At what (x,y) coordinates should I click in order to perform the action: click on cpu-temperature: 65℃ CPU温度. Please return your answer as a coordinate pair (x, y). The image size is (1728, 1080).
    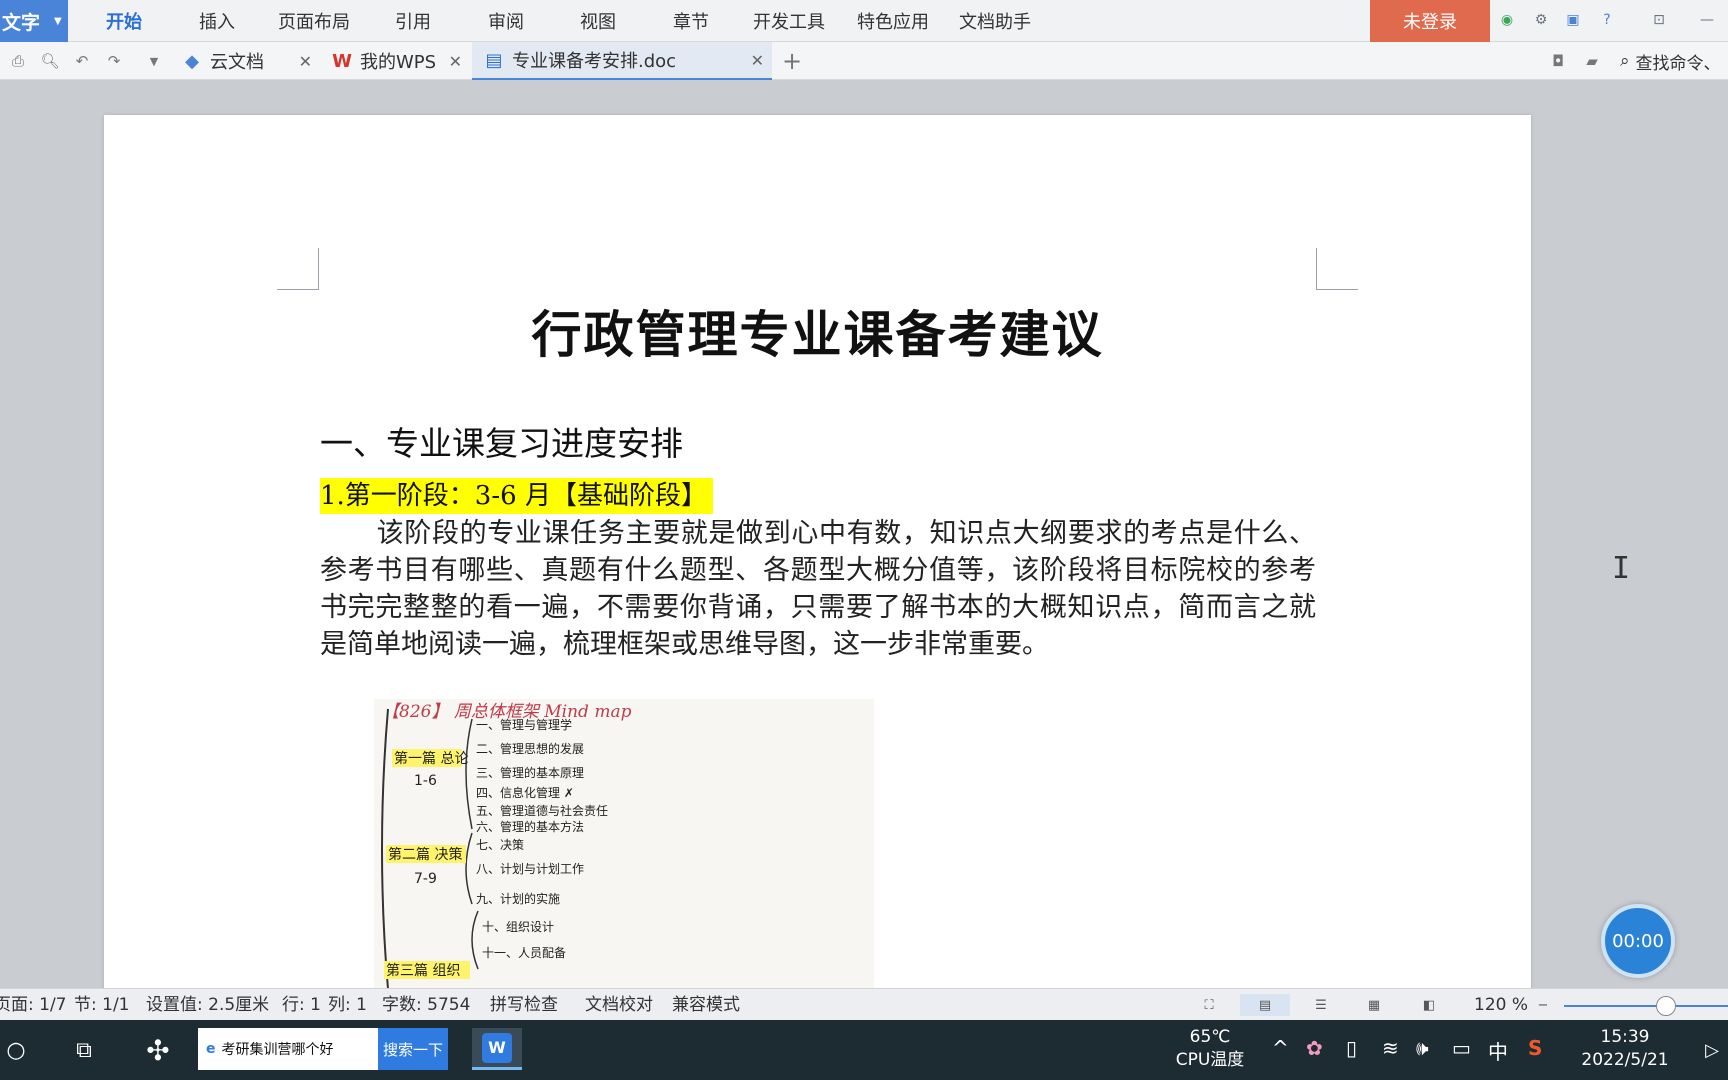
    Looking at the image, I should click on (1210, 1049).